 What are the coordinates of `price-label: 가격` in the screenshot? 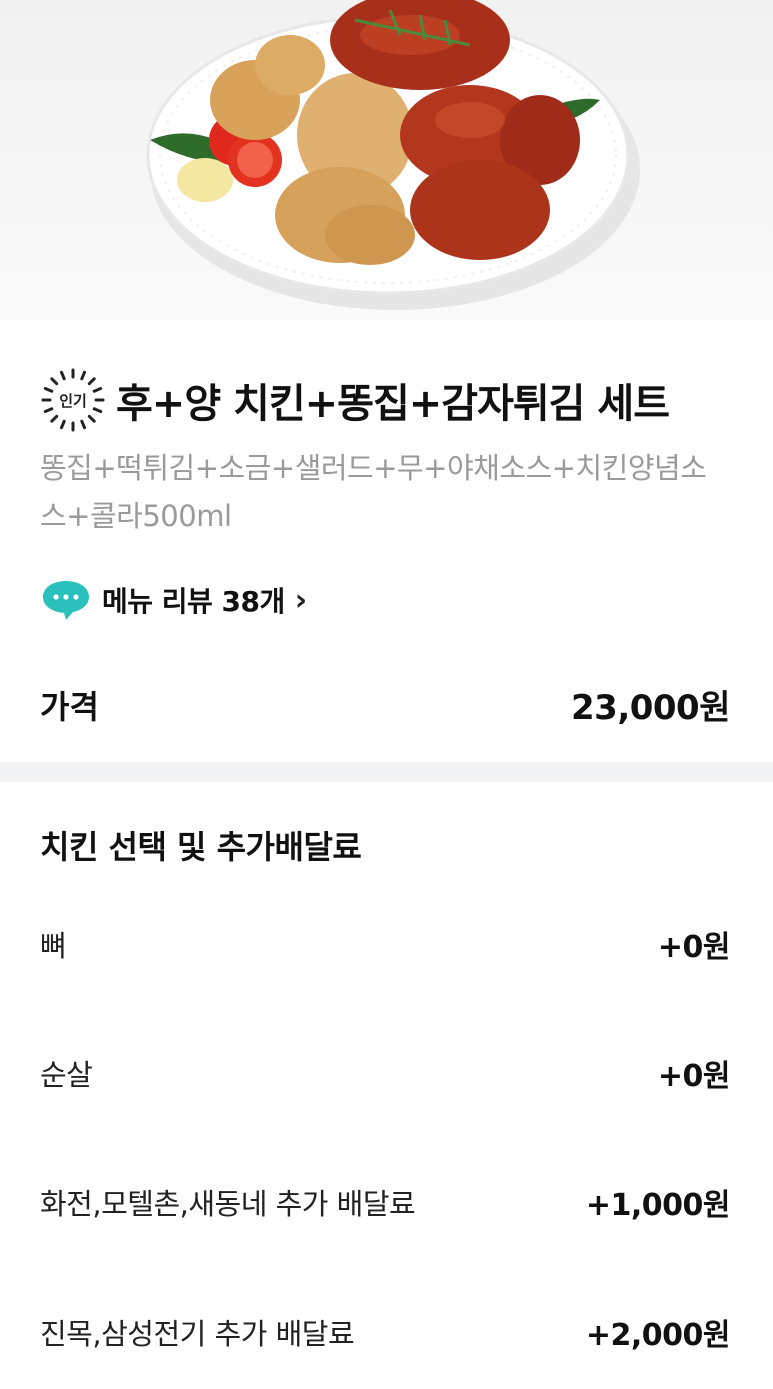 It's located at (69, 706).